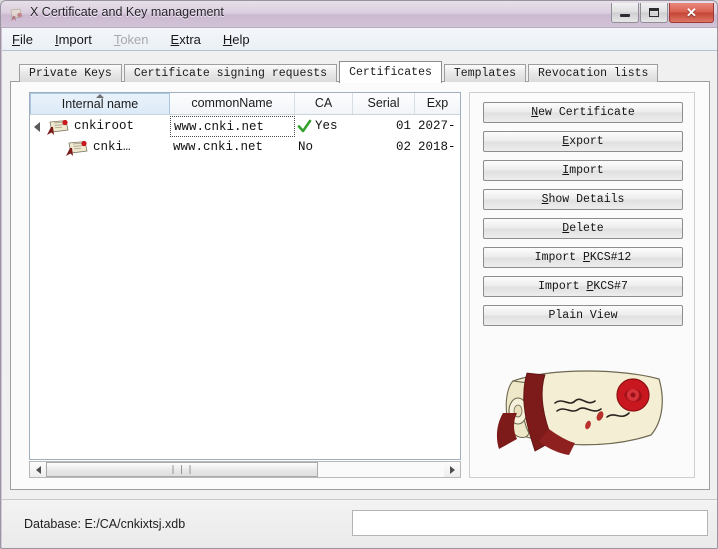  Describe the element at coordinates (73, 39) in the screenshot. I see `menu-item-import: Import` at that location.